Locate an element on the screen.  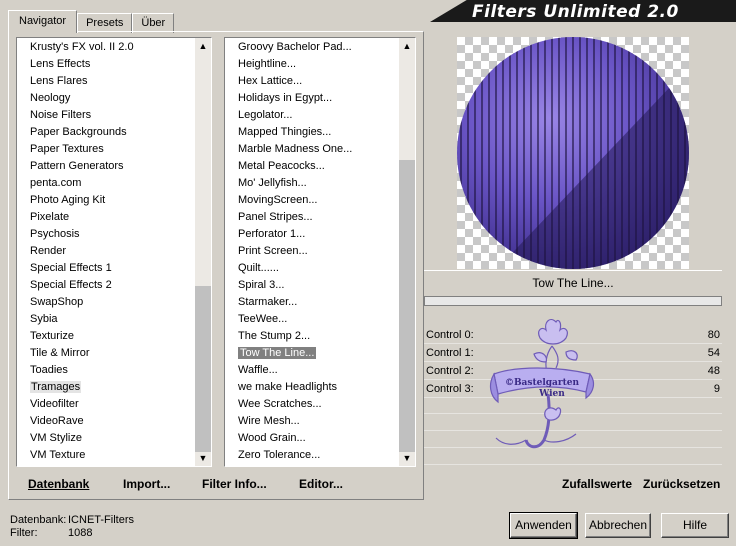
category-item: Sybia is located at coordinates (106, 319).